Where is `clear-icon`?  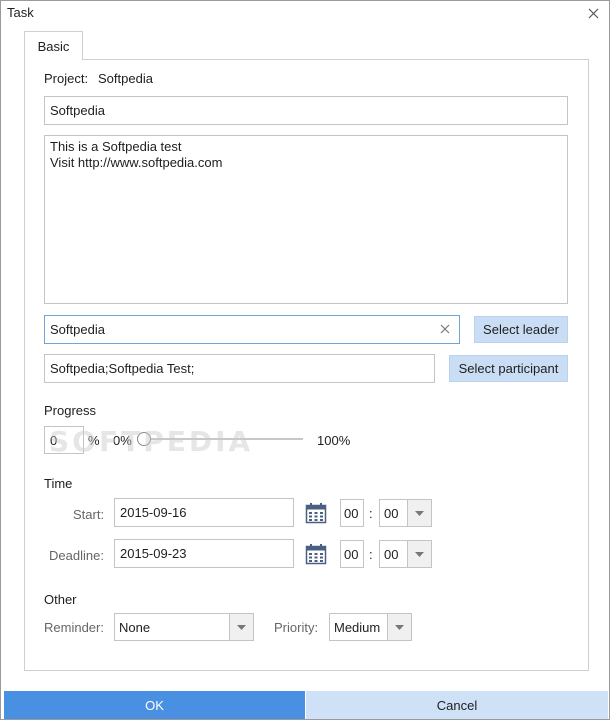 clear-icon is located at coordinates (445, 329).